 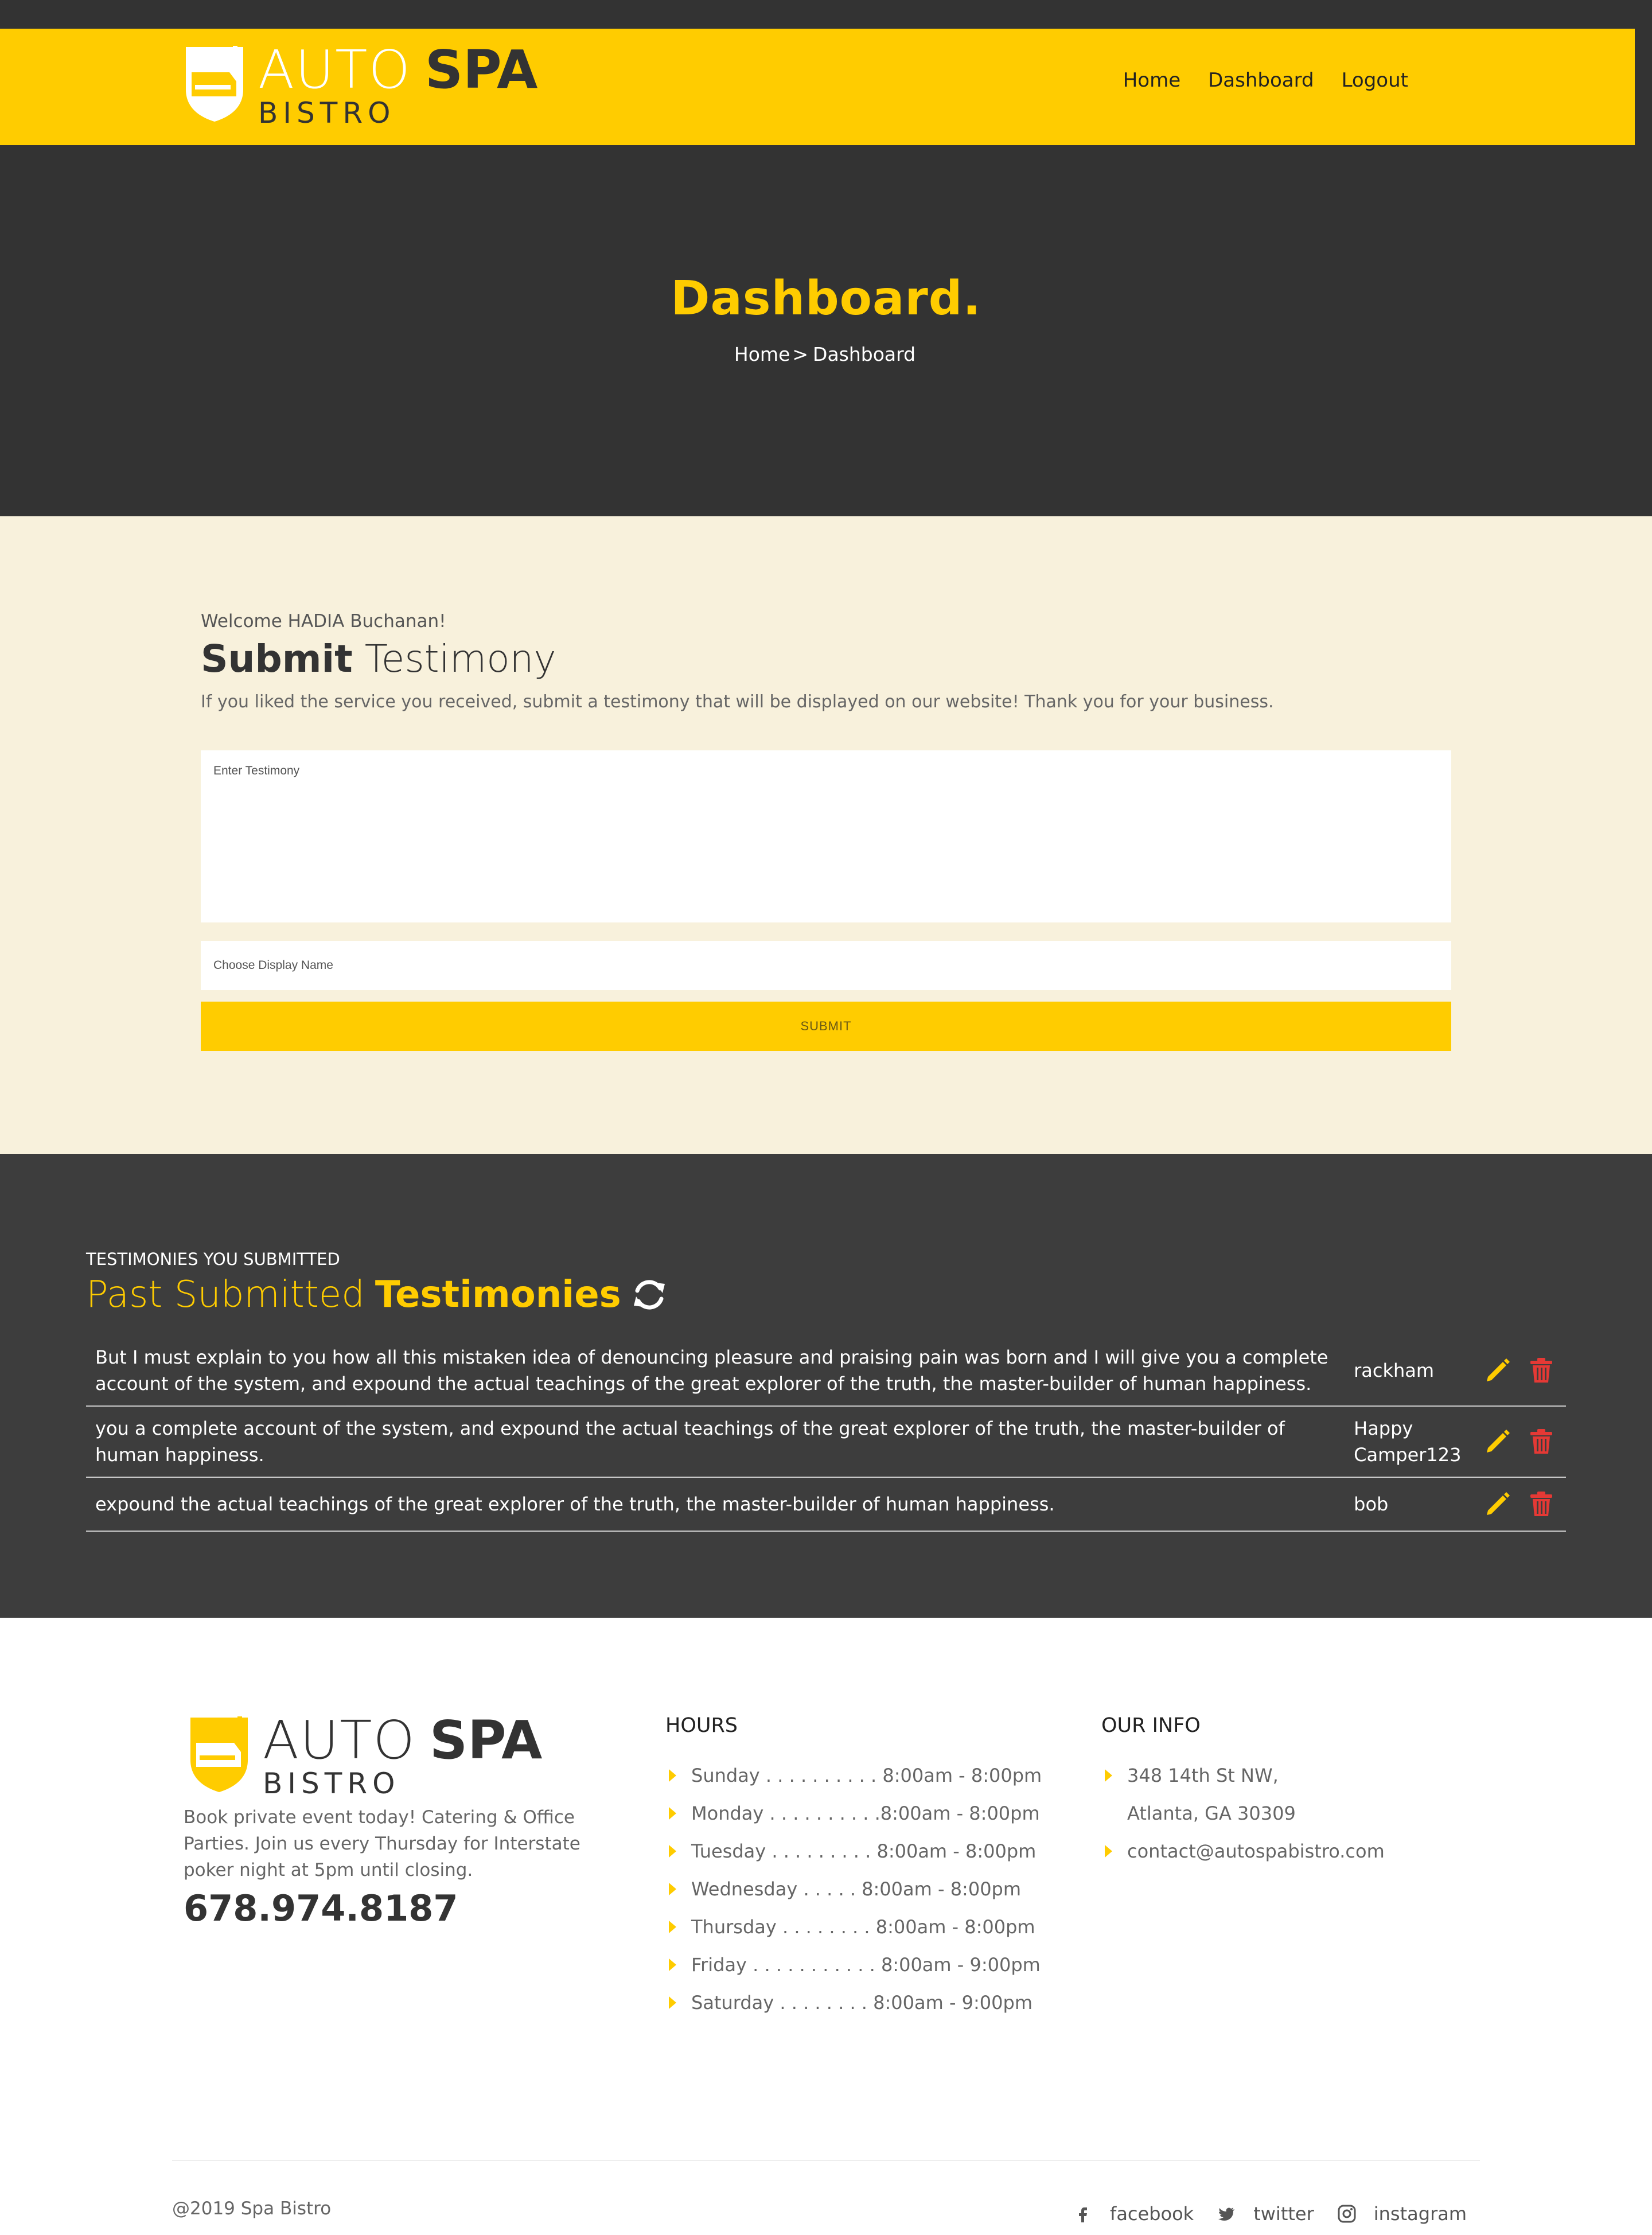 I want to click on hours-entry: Saturday . . . . . . . . 8:00am - 9:00pm, so click(x=861, y=2003).